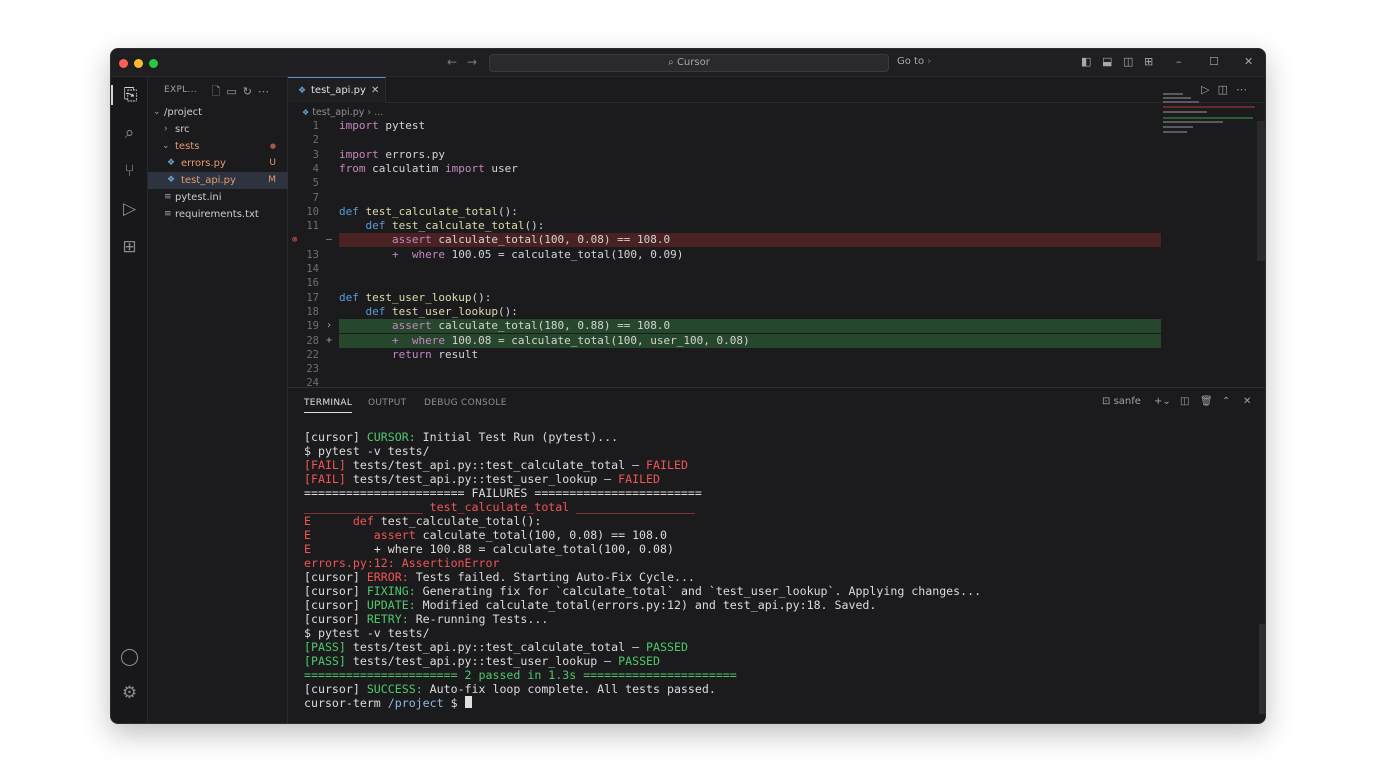 The image size is (1376, 768). I want to click on terminal-scrollbar, so click(1262, 669).